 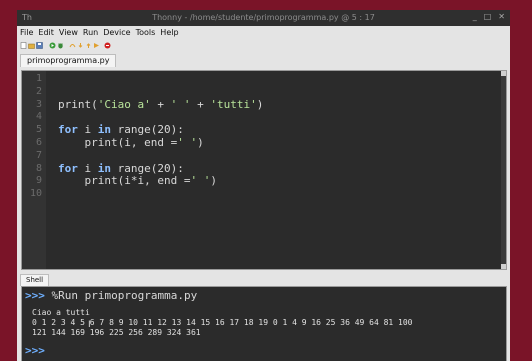 What do you see at coordinates (161, 104) in the screenshot?
I see `code-line-3: print('Ciao a' + ' ' + 'tutti')` at bounding box center [161, 104].